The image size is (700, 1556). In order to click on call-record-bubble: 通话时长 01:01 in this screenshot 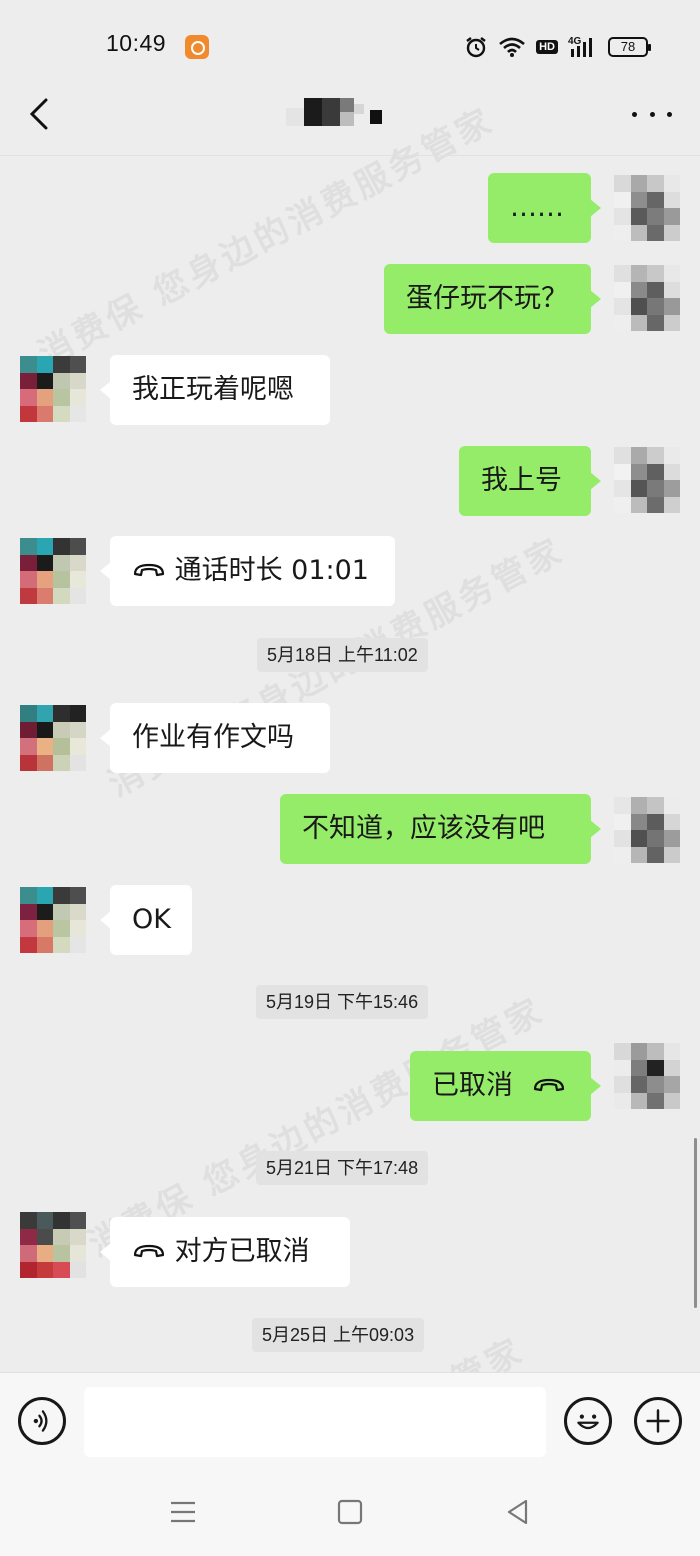, I will do `click(247, 571)`.